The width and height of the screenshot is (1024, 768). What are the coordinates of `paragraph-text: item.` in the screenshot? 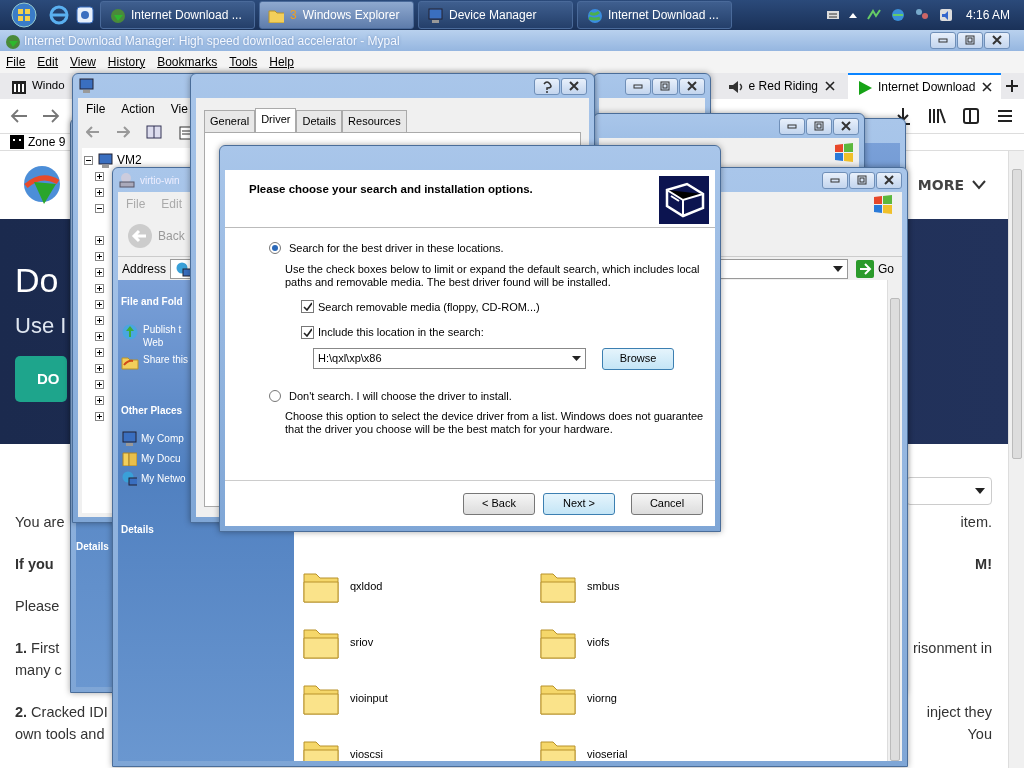 It's located at (976, 522).